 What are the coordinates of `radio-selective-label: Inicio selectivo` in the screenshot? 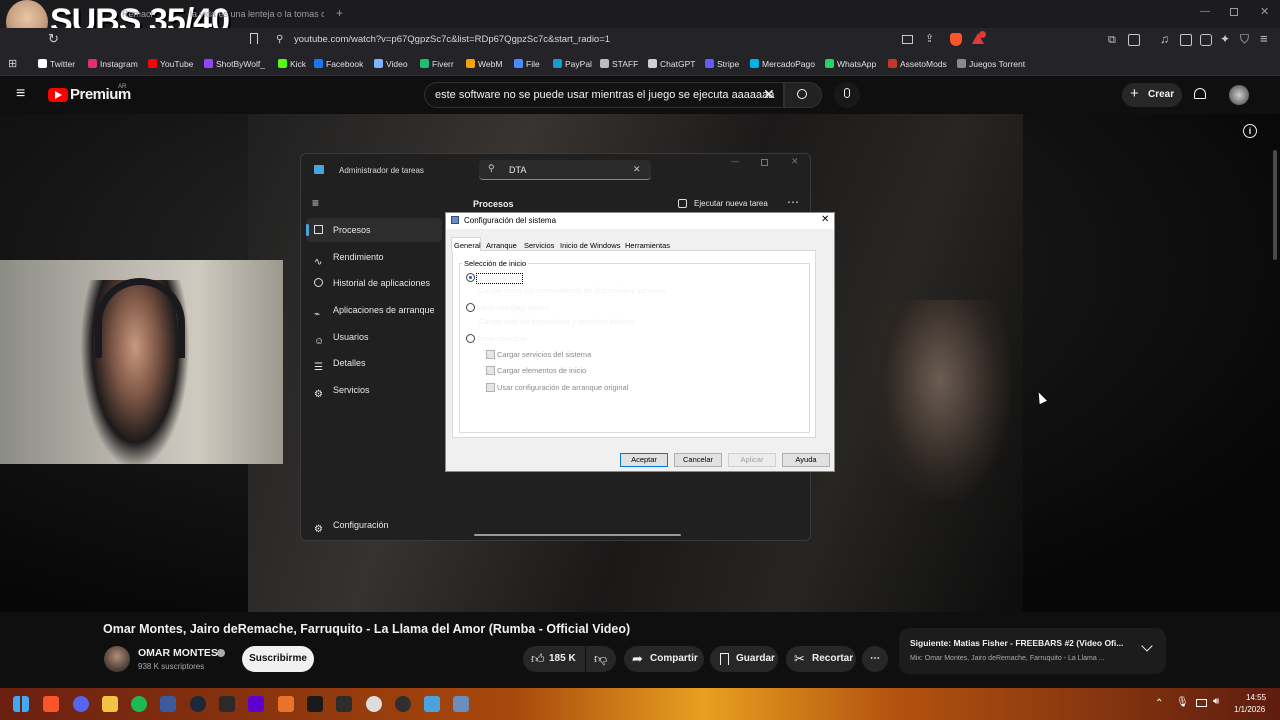 It's located at (501, 338).